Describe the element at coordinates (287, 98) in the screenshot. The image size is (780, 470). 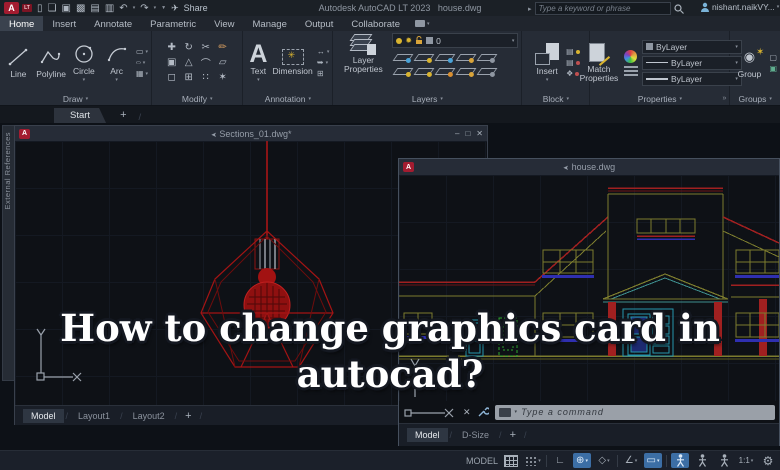
I see `annotation-panel-label: Annotation ▾` at that location.